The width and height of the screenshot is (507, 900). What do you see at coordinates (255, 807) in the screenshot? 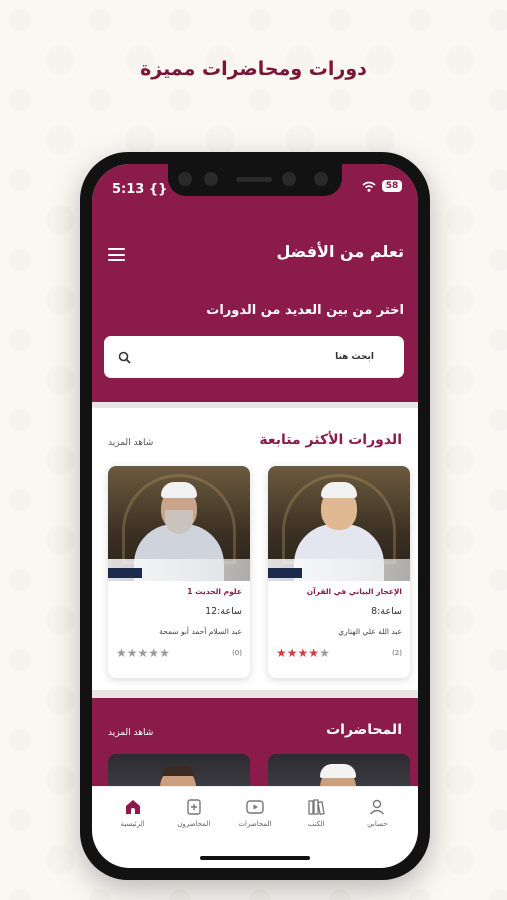
I see `video-icon` at bounding box center [255, 807].